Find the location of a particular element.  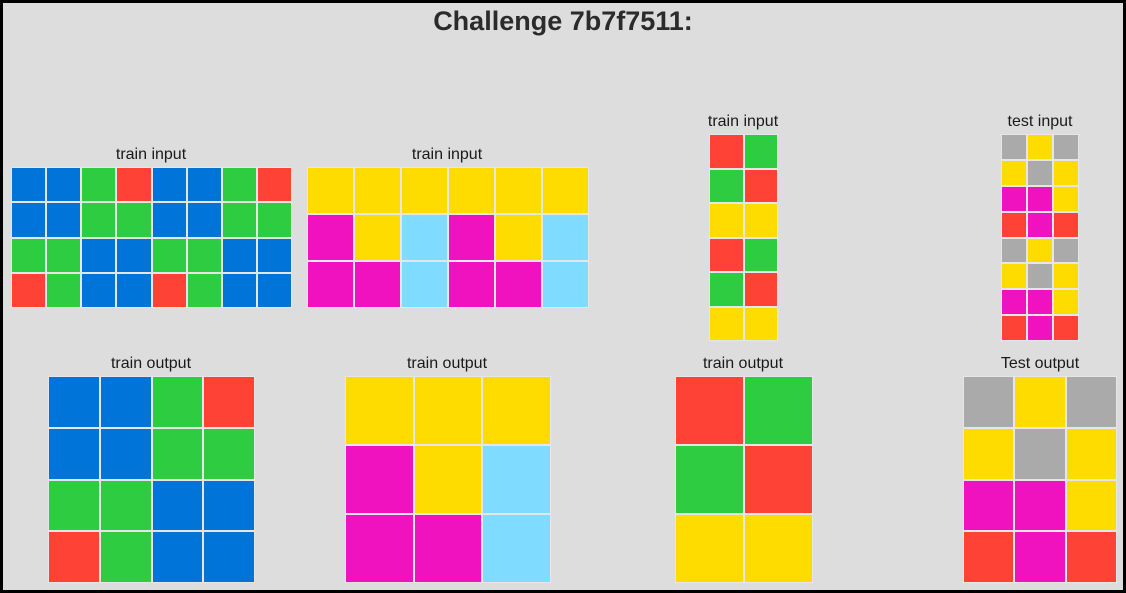

grid-test-input is located at coordinates (1040, 237).